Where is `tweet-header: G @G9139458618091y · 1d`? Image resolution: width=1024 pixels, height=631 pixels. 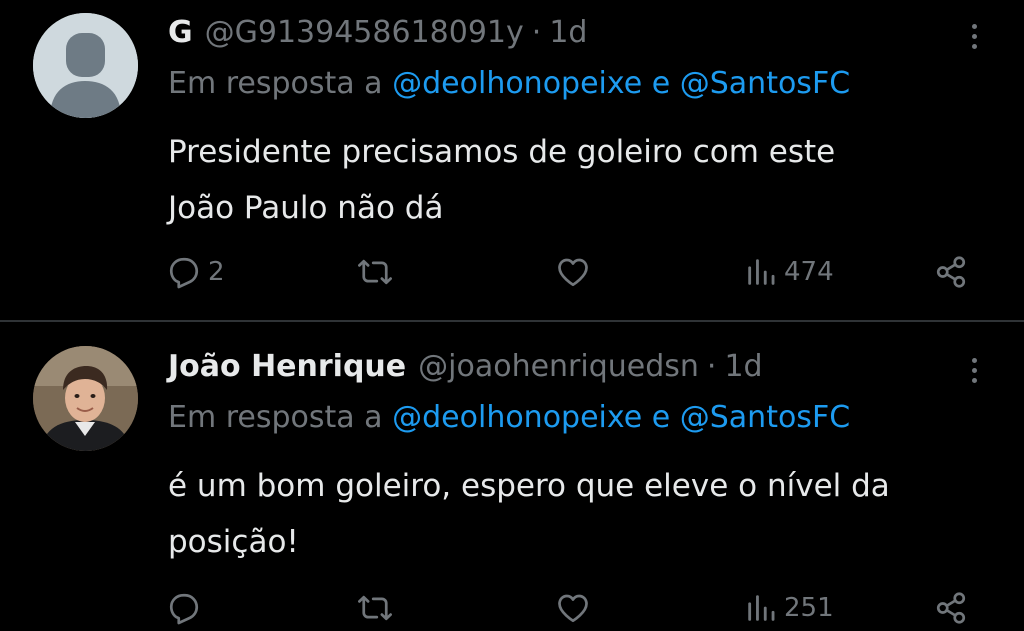 tweet-header: G @G9139458618091y · 1d is located at coordinates (566, 32).